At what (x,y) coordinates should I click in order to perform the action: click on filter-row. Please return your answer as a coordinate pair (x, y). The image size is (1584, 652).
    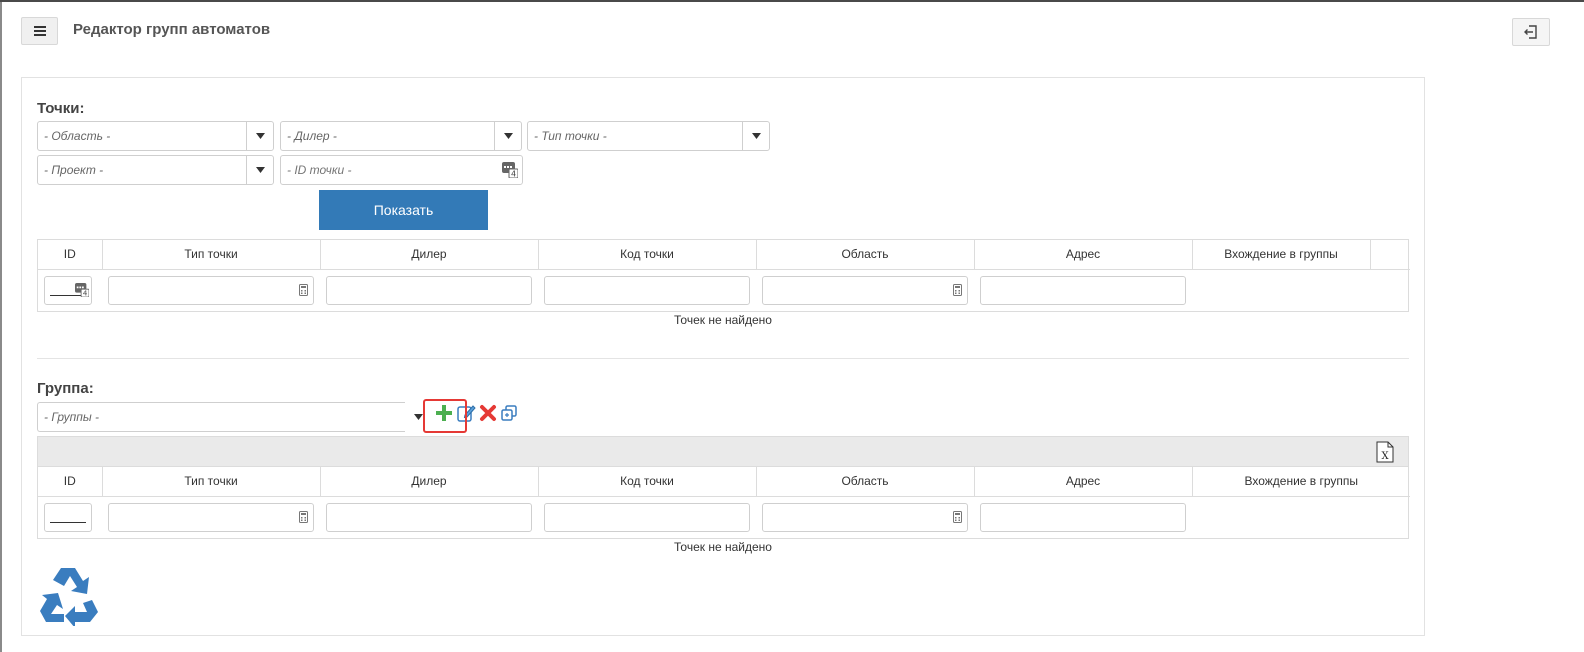
    Looking at the image, I should click on (724, 517).